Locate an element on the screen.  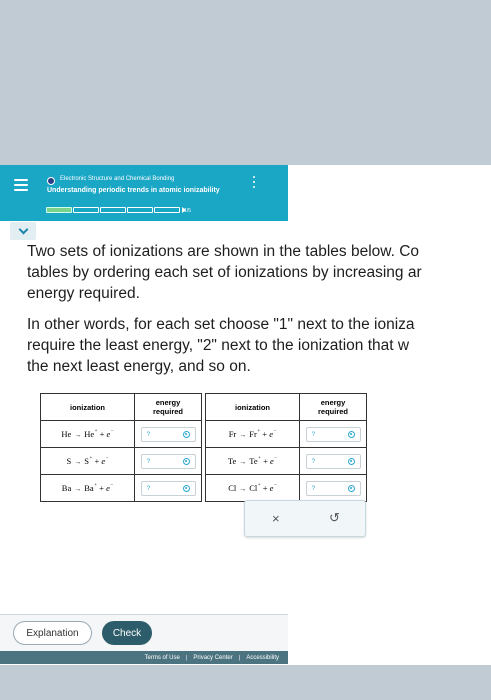
table-row: Te → Te+ + e− ? is located at coordinates (286, 461).